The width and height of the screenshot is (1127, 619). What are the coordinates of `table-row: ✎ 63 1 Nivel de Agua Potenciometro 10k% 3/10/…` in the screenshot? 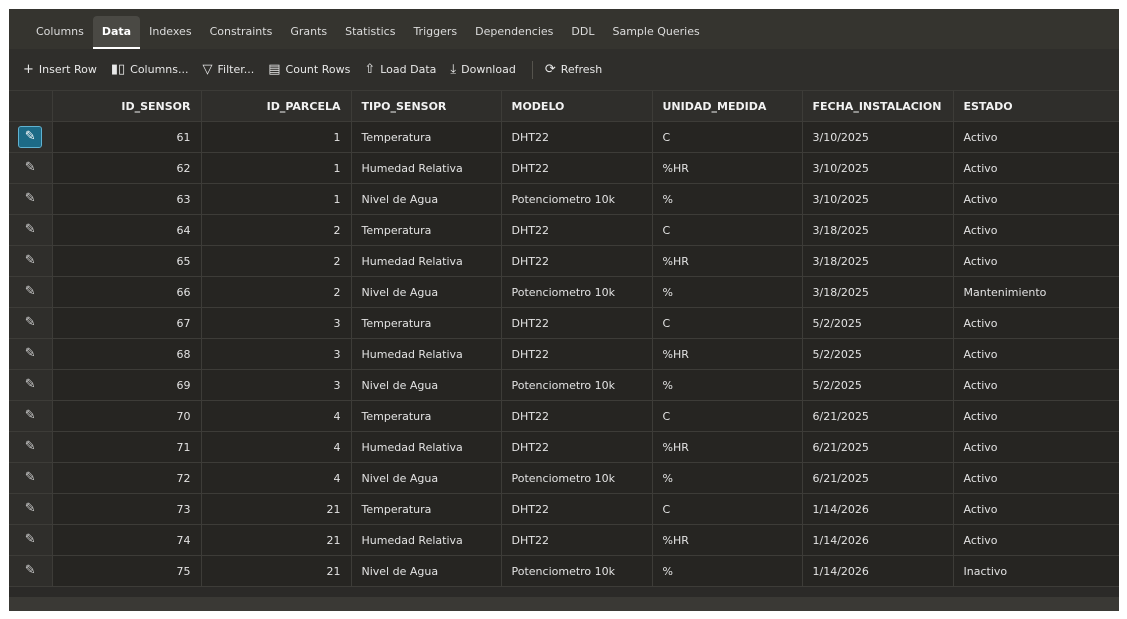 It's located at (564, 199).